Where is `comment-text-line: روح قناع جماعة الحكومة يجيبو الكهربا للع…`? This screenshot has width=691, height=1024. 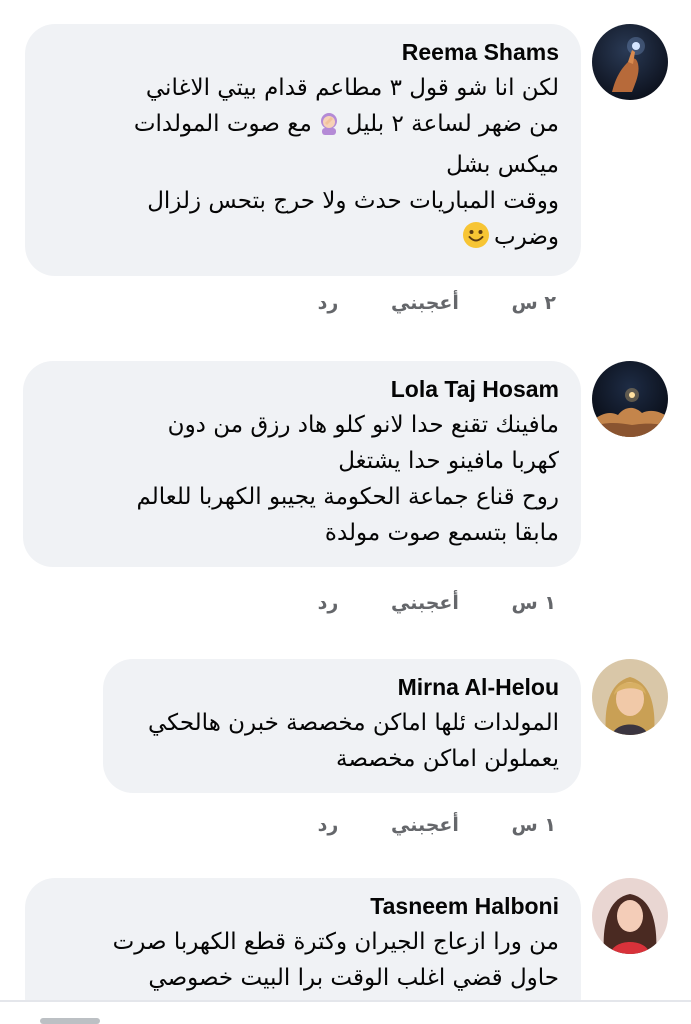 comment-text-line: روح قناع جماعة الحكومة يجيبو الكهربا للع… is located at coordinates (347, 497).